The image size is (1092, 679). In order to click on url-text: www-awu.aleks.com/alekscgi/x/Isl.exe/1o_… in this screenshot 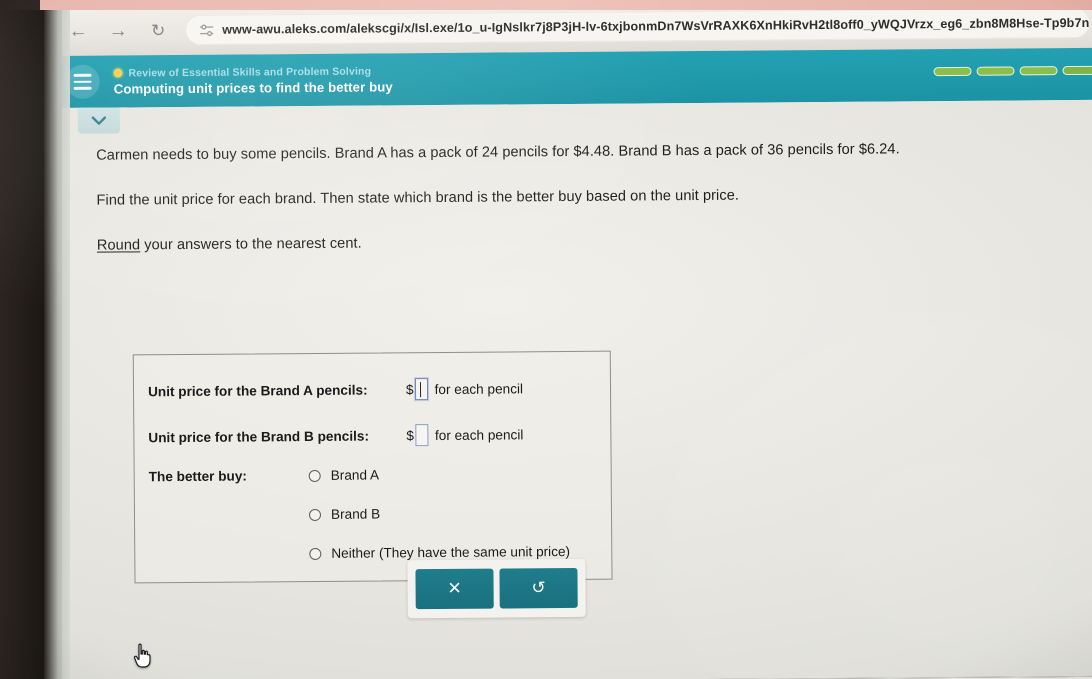, I will do `click(655, 26)`.